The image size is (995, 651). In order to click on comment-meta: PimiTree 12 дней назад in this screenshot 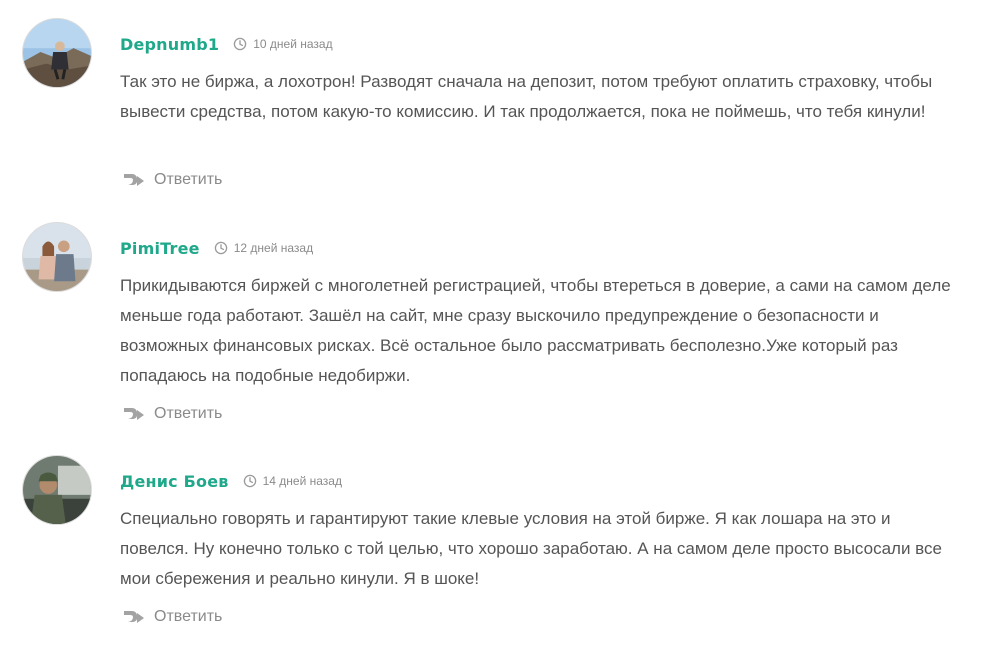, I will do `click(216, 248)`.